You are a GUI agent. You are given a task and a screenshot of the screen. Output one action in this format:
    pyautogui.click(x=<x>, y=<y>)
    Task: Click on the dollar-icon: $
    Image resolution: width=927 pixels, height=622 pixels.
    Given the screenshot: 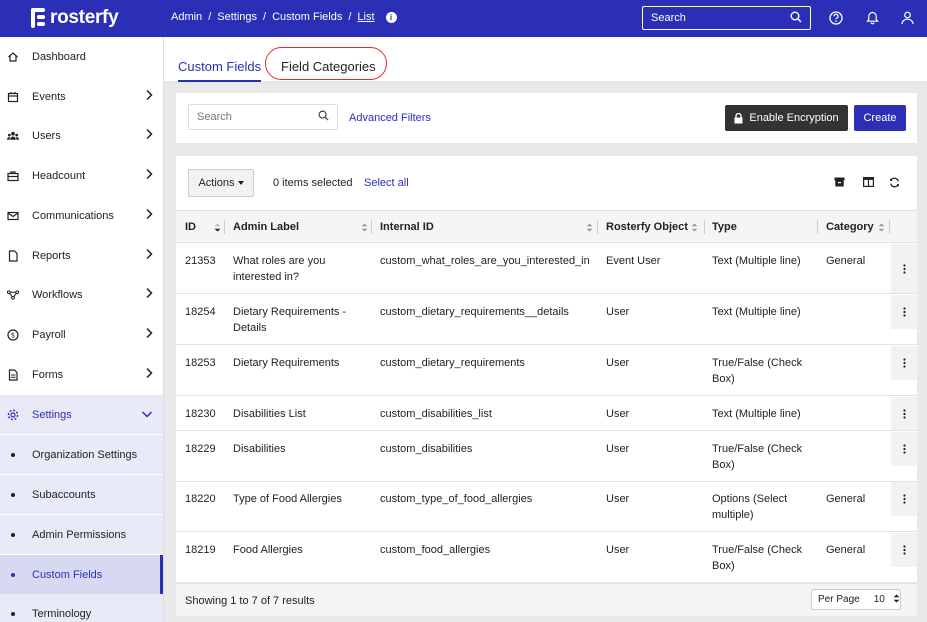 What is the action you would take?
    pyautogui.click(x=13, y=334)
    